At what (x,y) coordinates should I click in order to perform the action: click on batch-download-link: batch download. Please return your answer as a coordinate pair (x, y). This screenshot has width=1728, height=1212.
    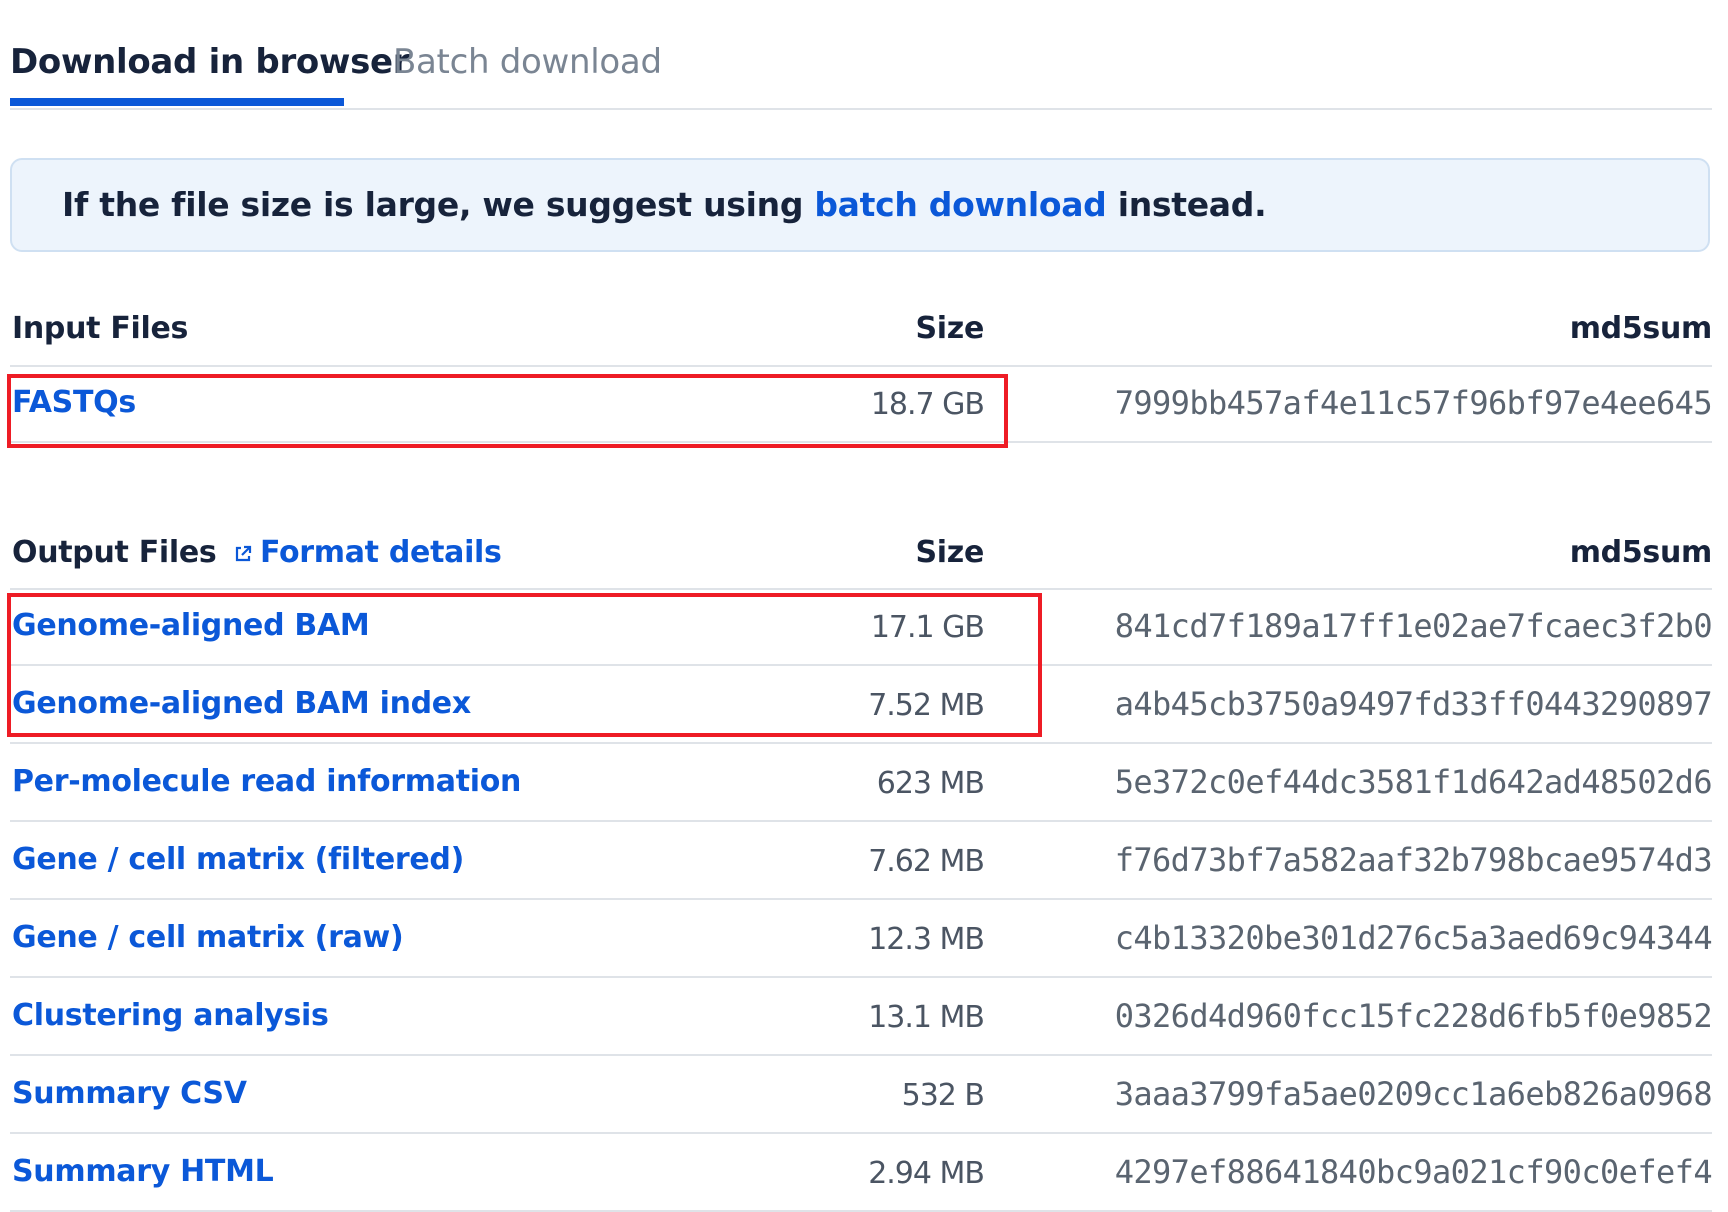
    Looking at the image, I should click on (960, 204).